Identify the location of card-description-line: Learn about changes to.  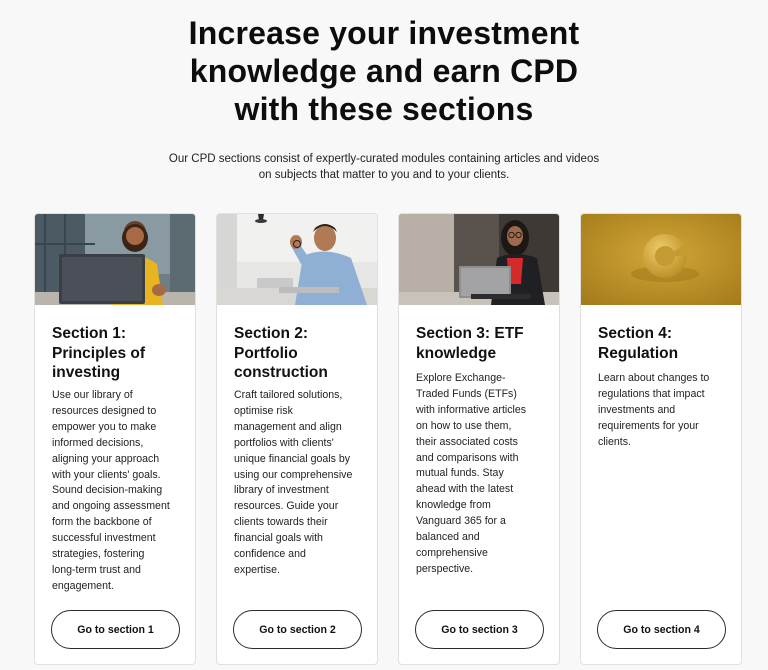
(654, 378).